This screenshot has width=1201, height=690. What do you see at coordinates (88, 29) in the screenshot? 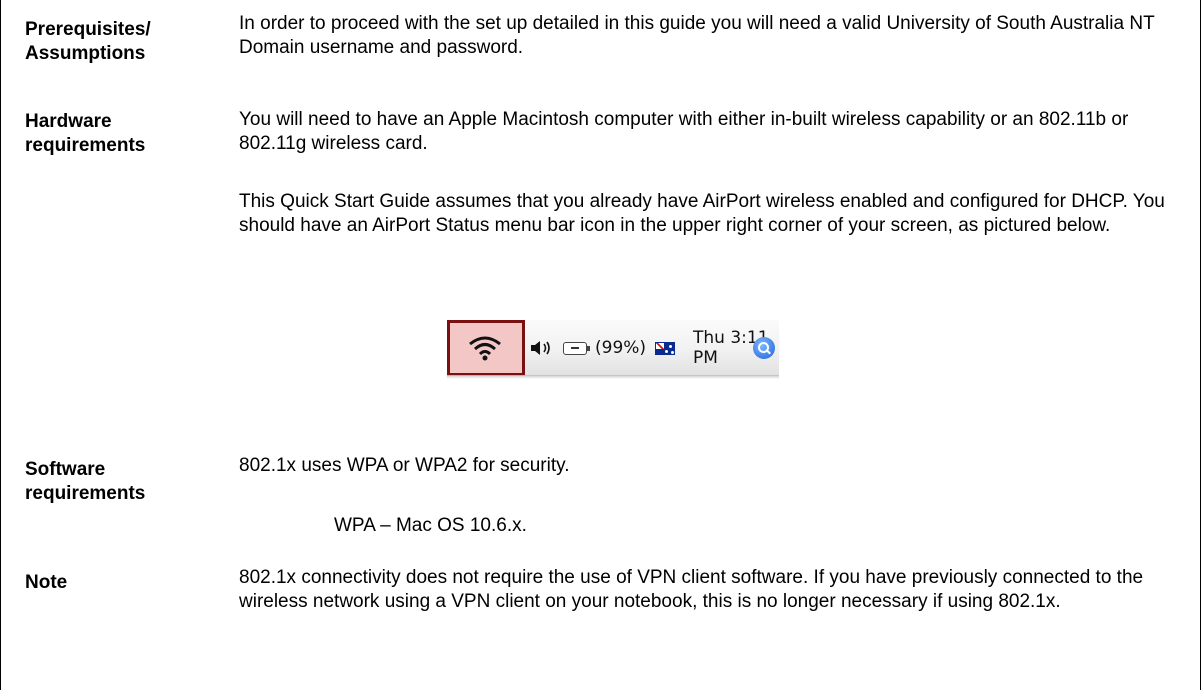
I see `prerequisites-label-line1: Prerequisites/` at bounding box center [88, 29].